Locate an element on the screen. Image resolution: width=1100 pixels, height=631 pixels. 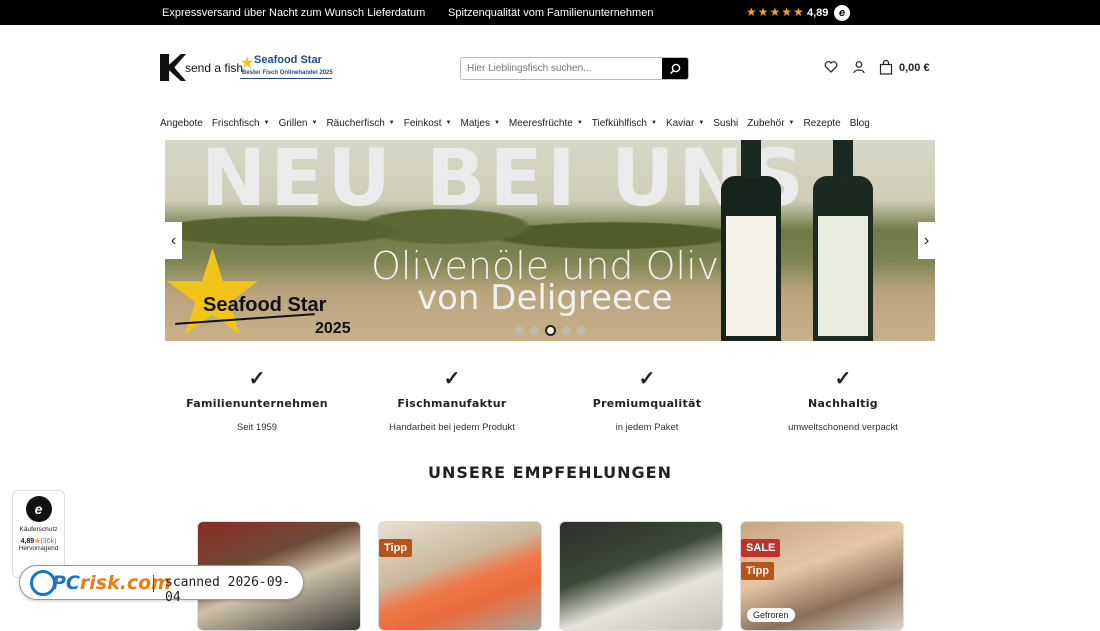
usp-subtitle: in jedem Paket is located at coordinates (647, 427).